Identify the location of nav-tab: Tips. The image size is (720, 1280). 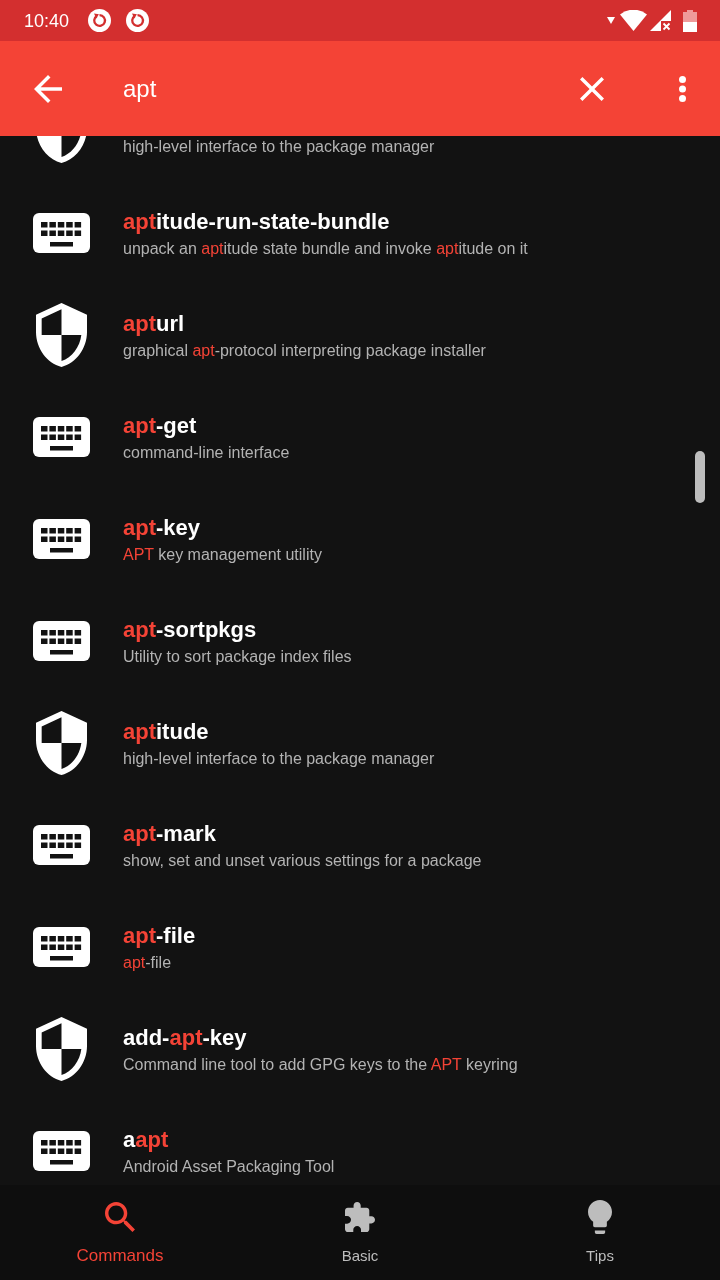
(600, 1232).